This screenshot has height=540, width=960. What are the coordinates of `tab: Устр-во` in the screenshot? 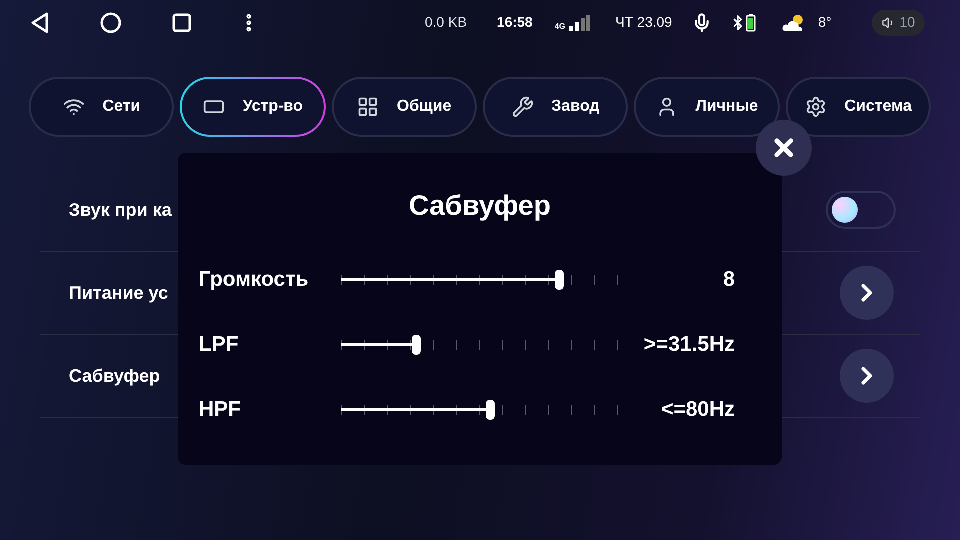 It's located at (253, 107).